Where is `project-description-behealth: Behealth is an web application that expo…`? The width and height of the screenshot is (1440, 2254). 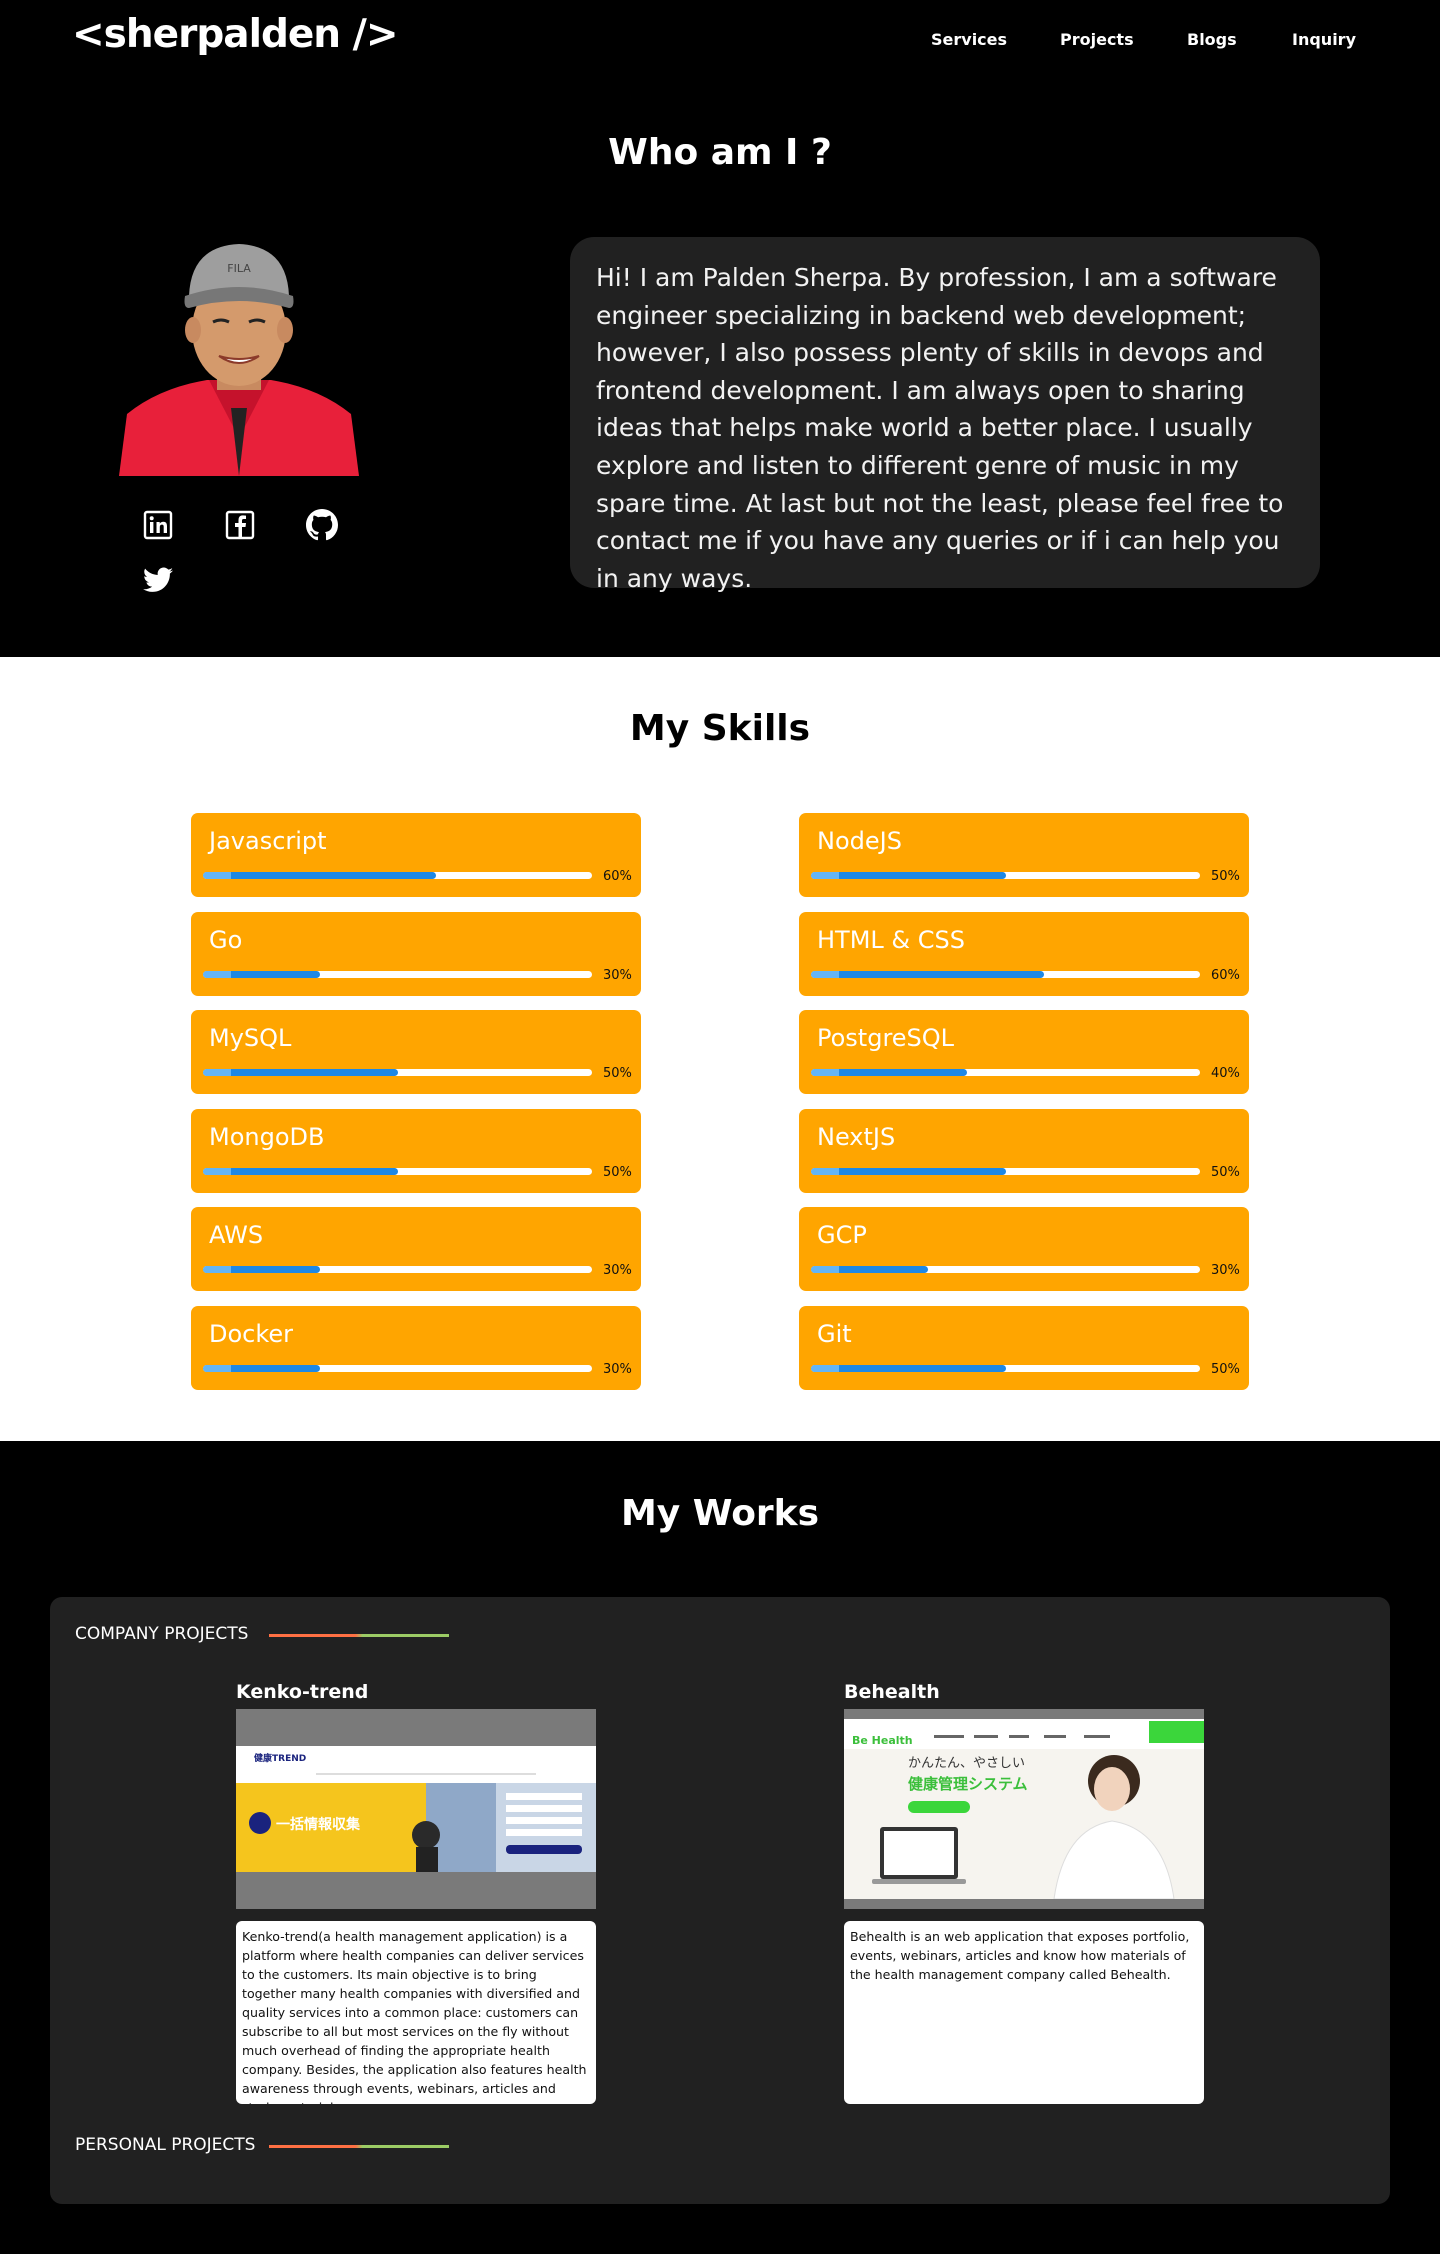
project-description-behealth: Behealth is an web application that expo… is located at coordinates (1024, 2012).